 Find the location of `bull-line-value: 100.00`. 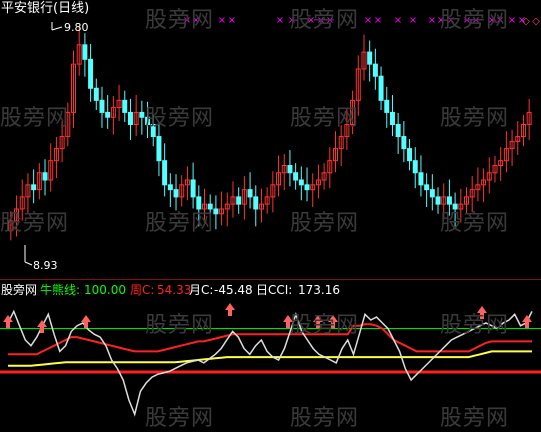

bull-line-value: 100.00 is located at coordinates (105, 290).